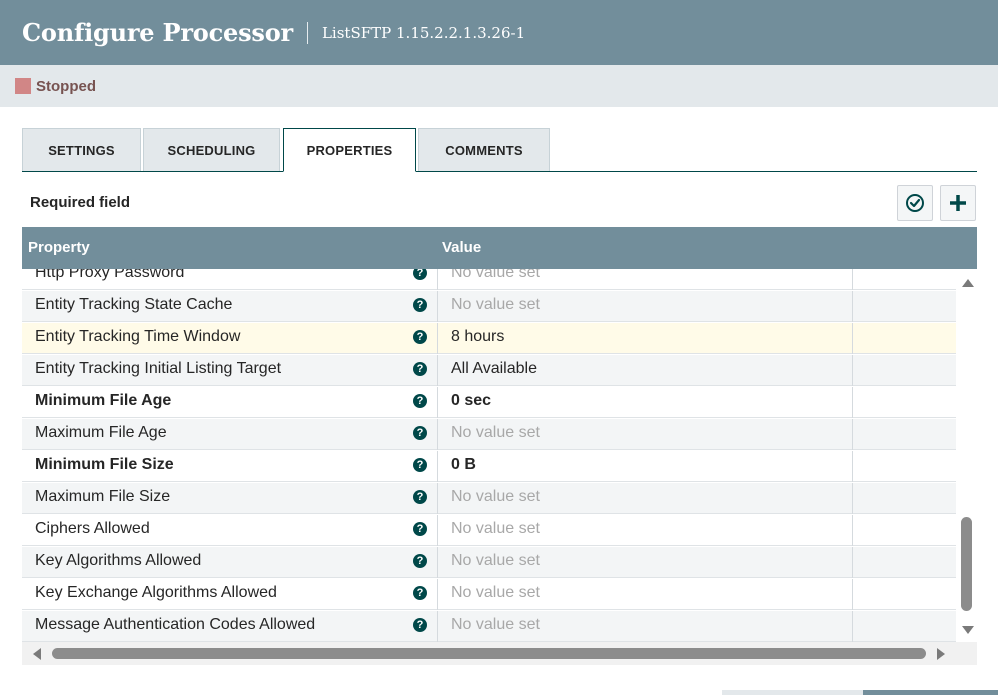 This screenshot has width=998, height=695. What do you see at coordinates (211, 149) in the screenshot?
I see `tab-scheduling: SCHEDULING` at bounding box center [211, 149].